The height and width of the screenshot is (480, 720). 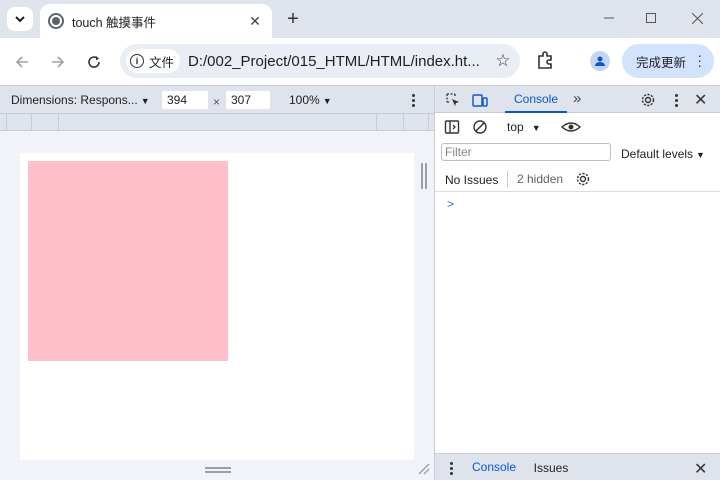 I want to click on device-more-icon, so click(x=413, y=100).